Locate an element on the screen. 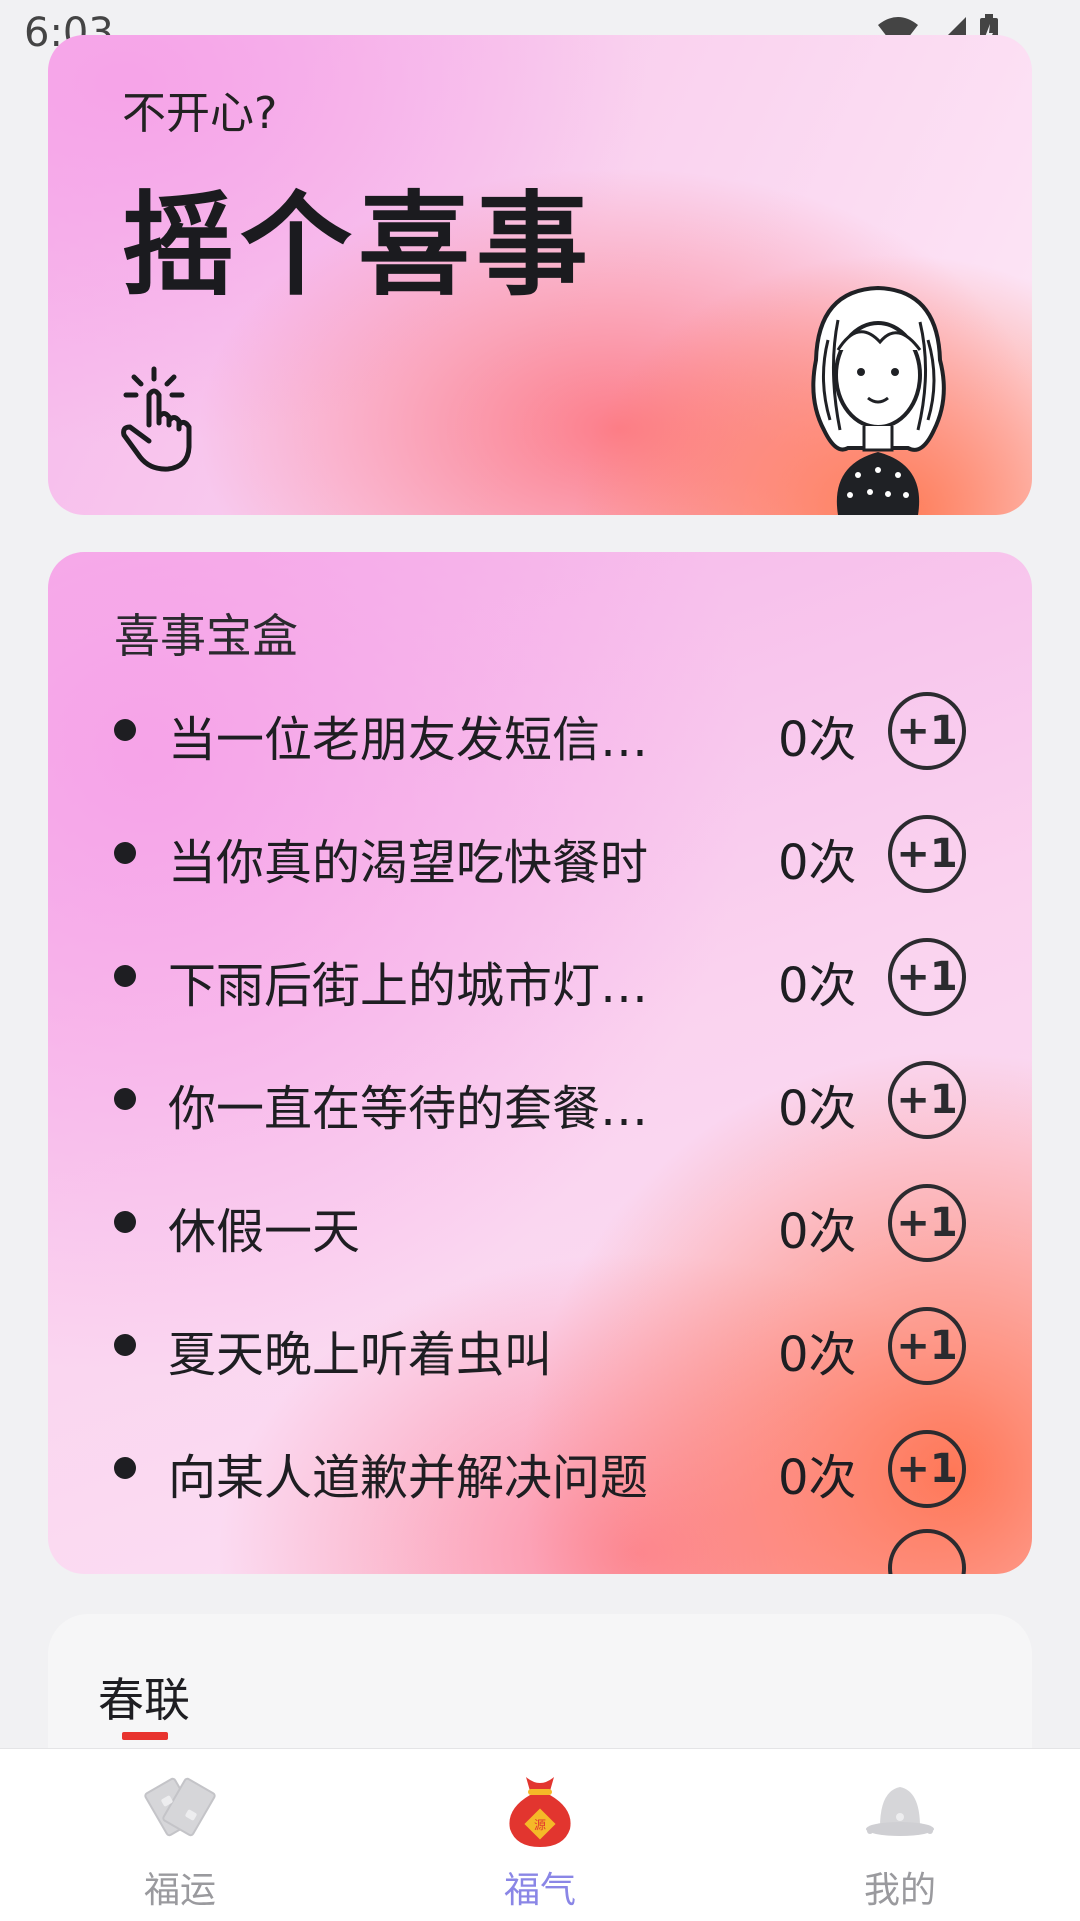 The height and width of the screenshot is (1921, 1080). tap-hand-icon is located at coordinates (156, 419).